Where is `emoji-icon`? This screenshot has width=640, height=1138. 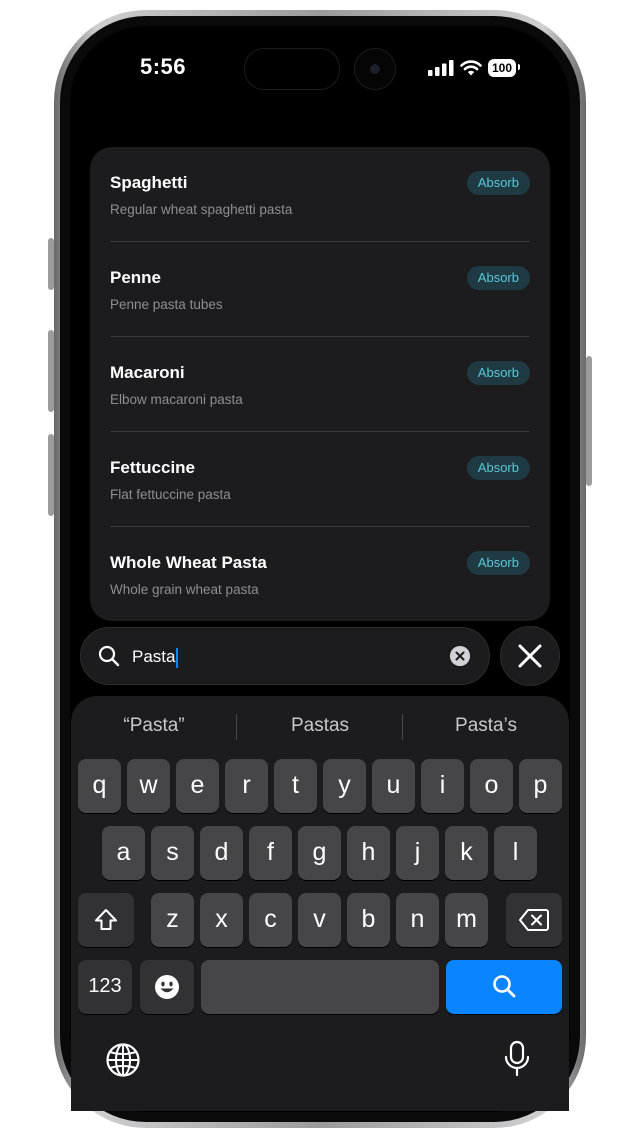 emoji-icon is located at coordinates (167, 987).